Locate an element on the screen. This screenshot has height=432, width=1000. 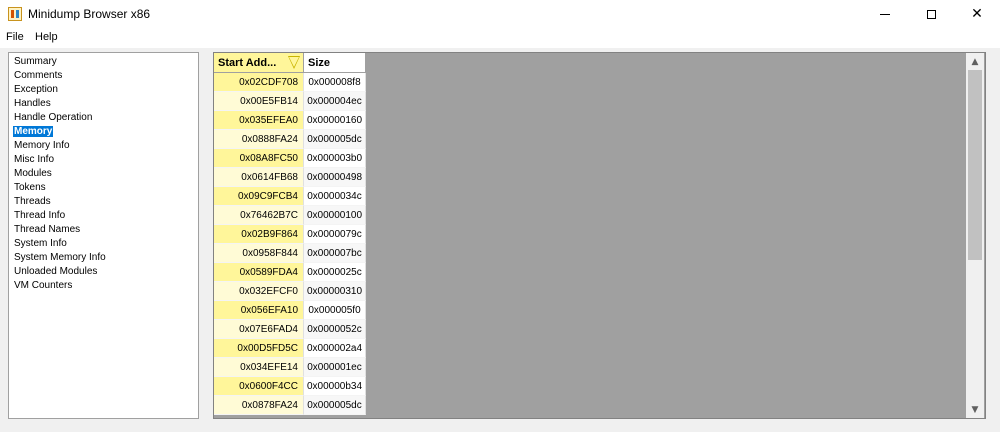
close-icon: ✕ is located at coordinates (977, 14).